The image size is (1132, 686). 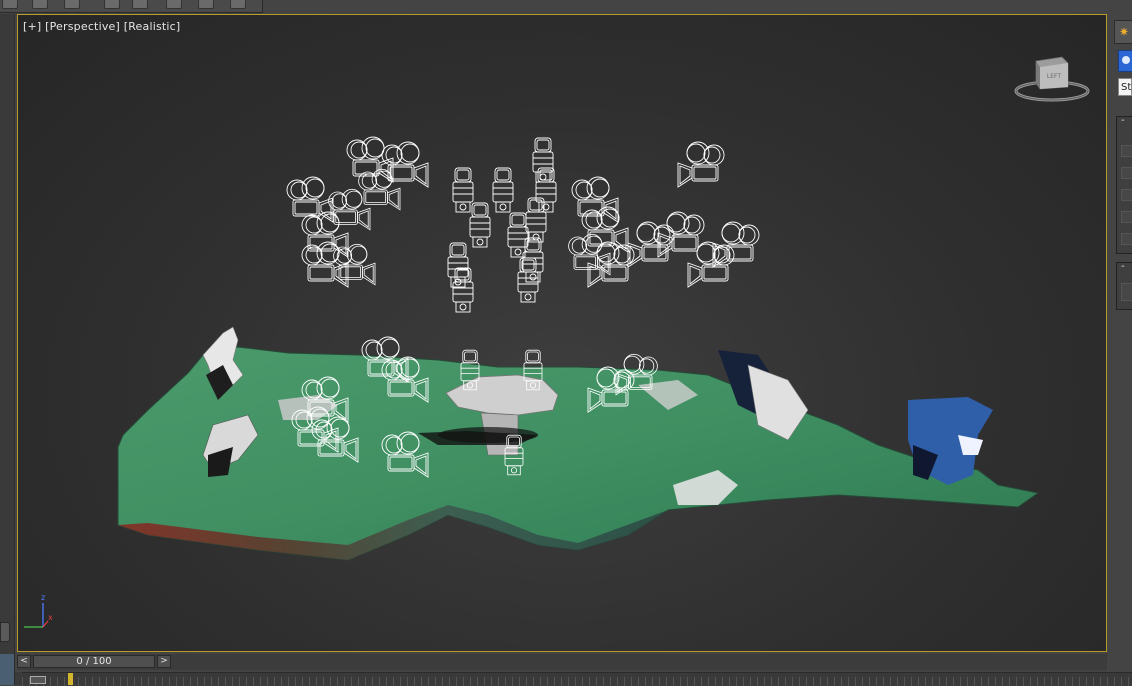 I want to click on bottom-left-corner, so click(x=7, y=669).